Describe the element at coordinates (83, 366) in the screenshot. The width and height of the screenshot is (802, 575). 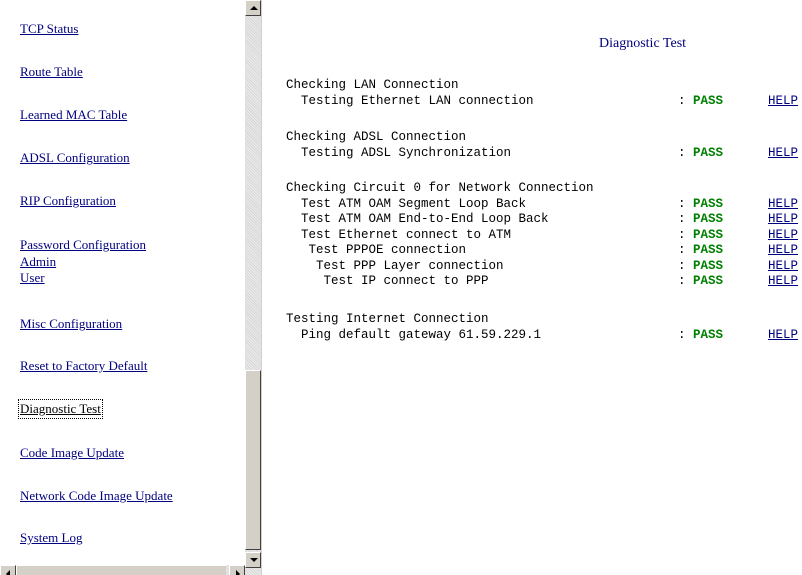
I see `nav-link-reset-factory-default: Reset to Factory Default` at that location.